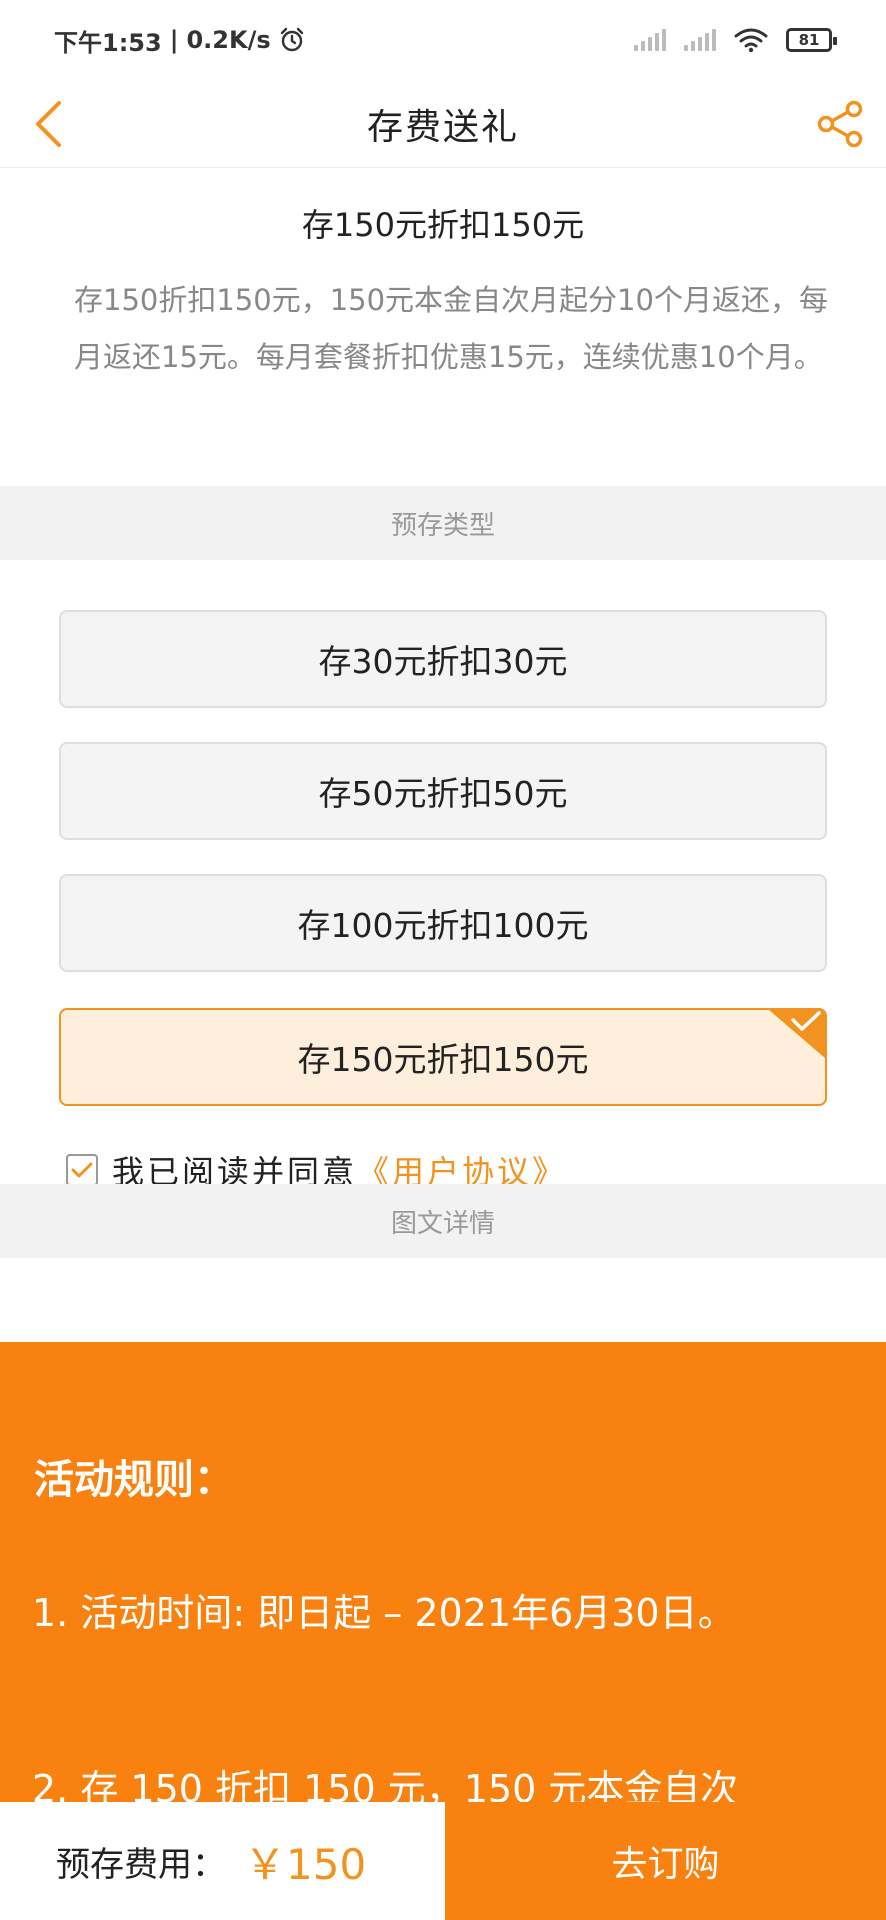 The image size is (886, 1920). What do you see at coordinates (179, 40) in the screenshot?
I see `status-left: 下午1:53 | 0.2K/s` at bounding box center [179, 40].